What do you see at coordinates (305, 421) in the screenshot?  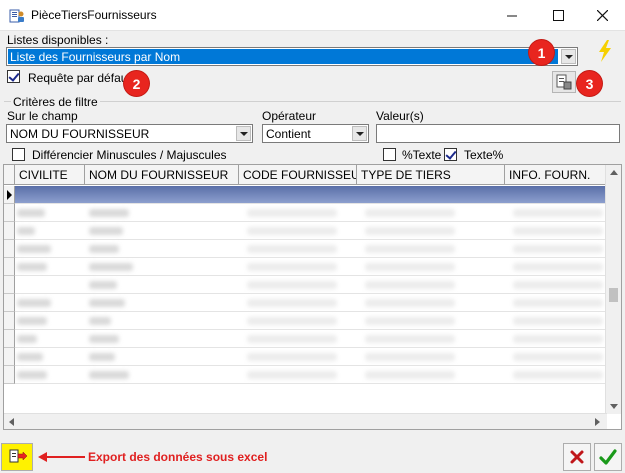 I see `grid-horizontal-scrollbar` at bounding box center [305, 421].